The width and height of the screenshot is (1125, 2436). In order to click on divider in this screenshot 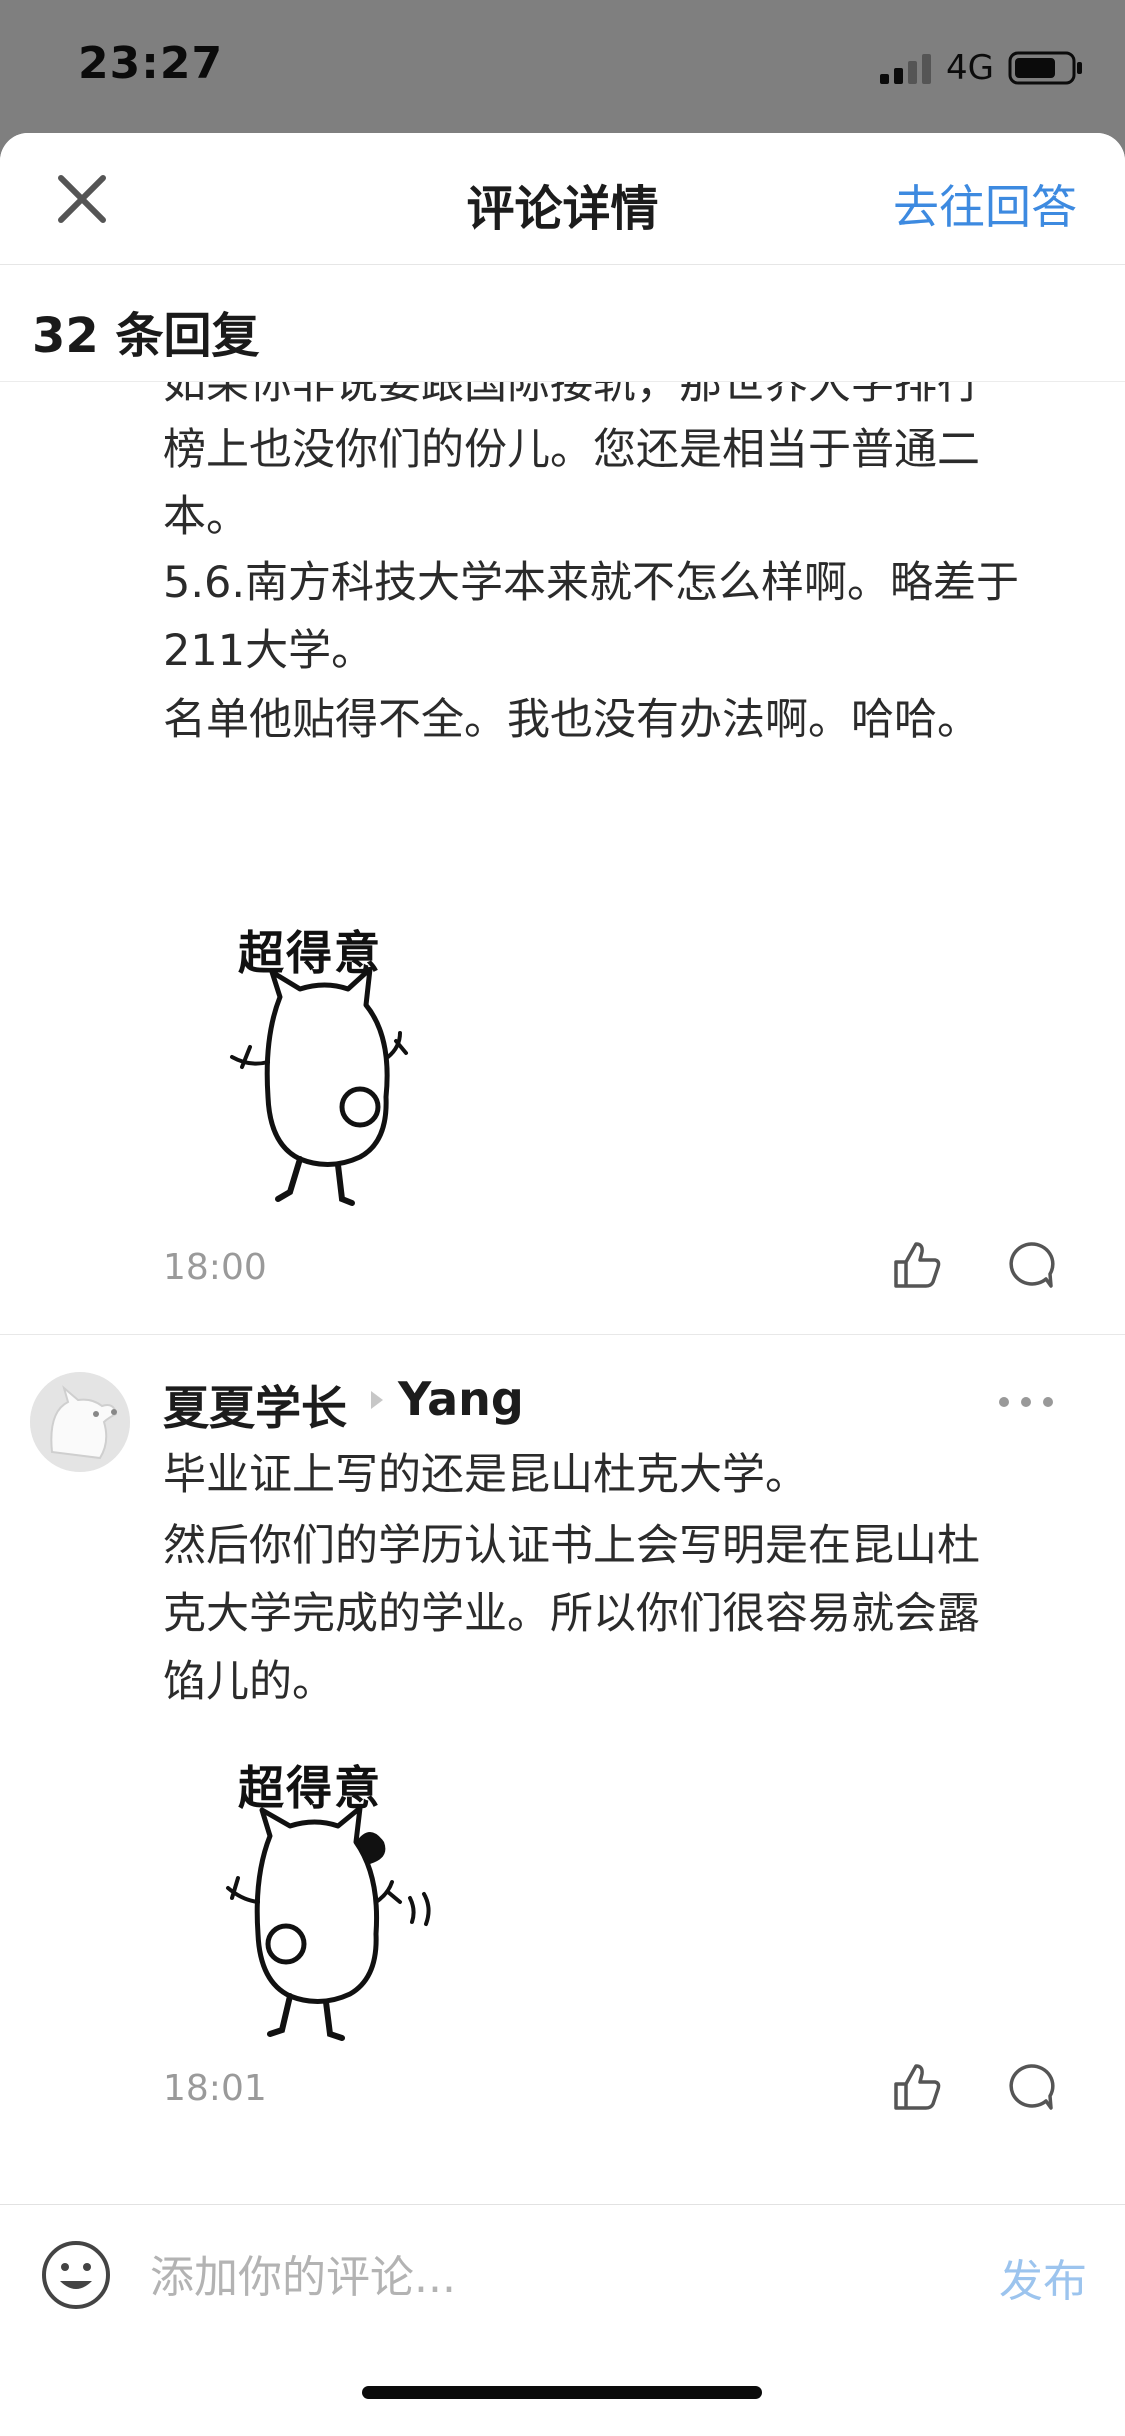, I will do `click(562, 1334)`.